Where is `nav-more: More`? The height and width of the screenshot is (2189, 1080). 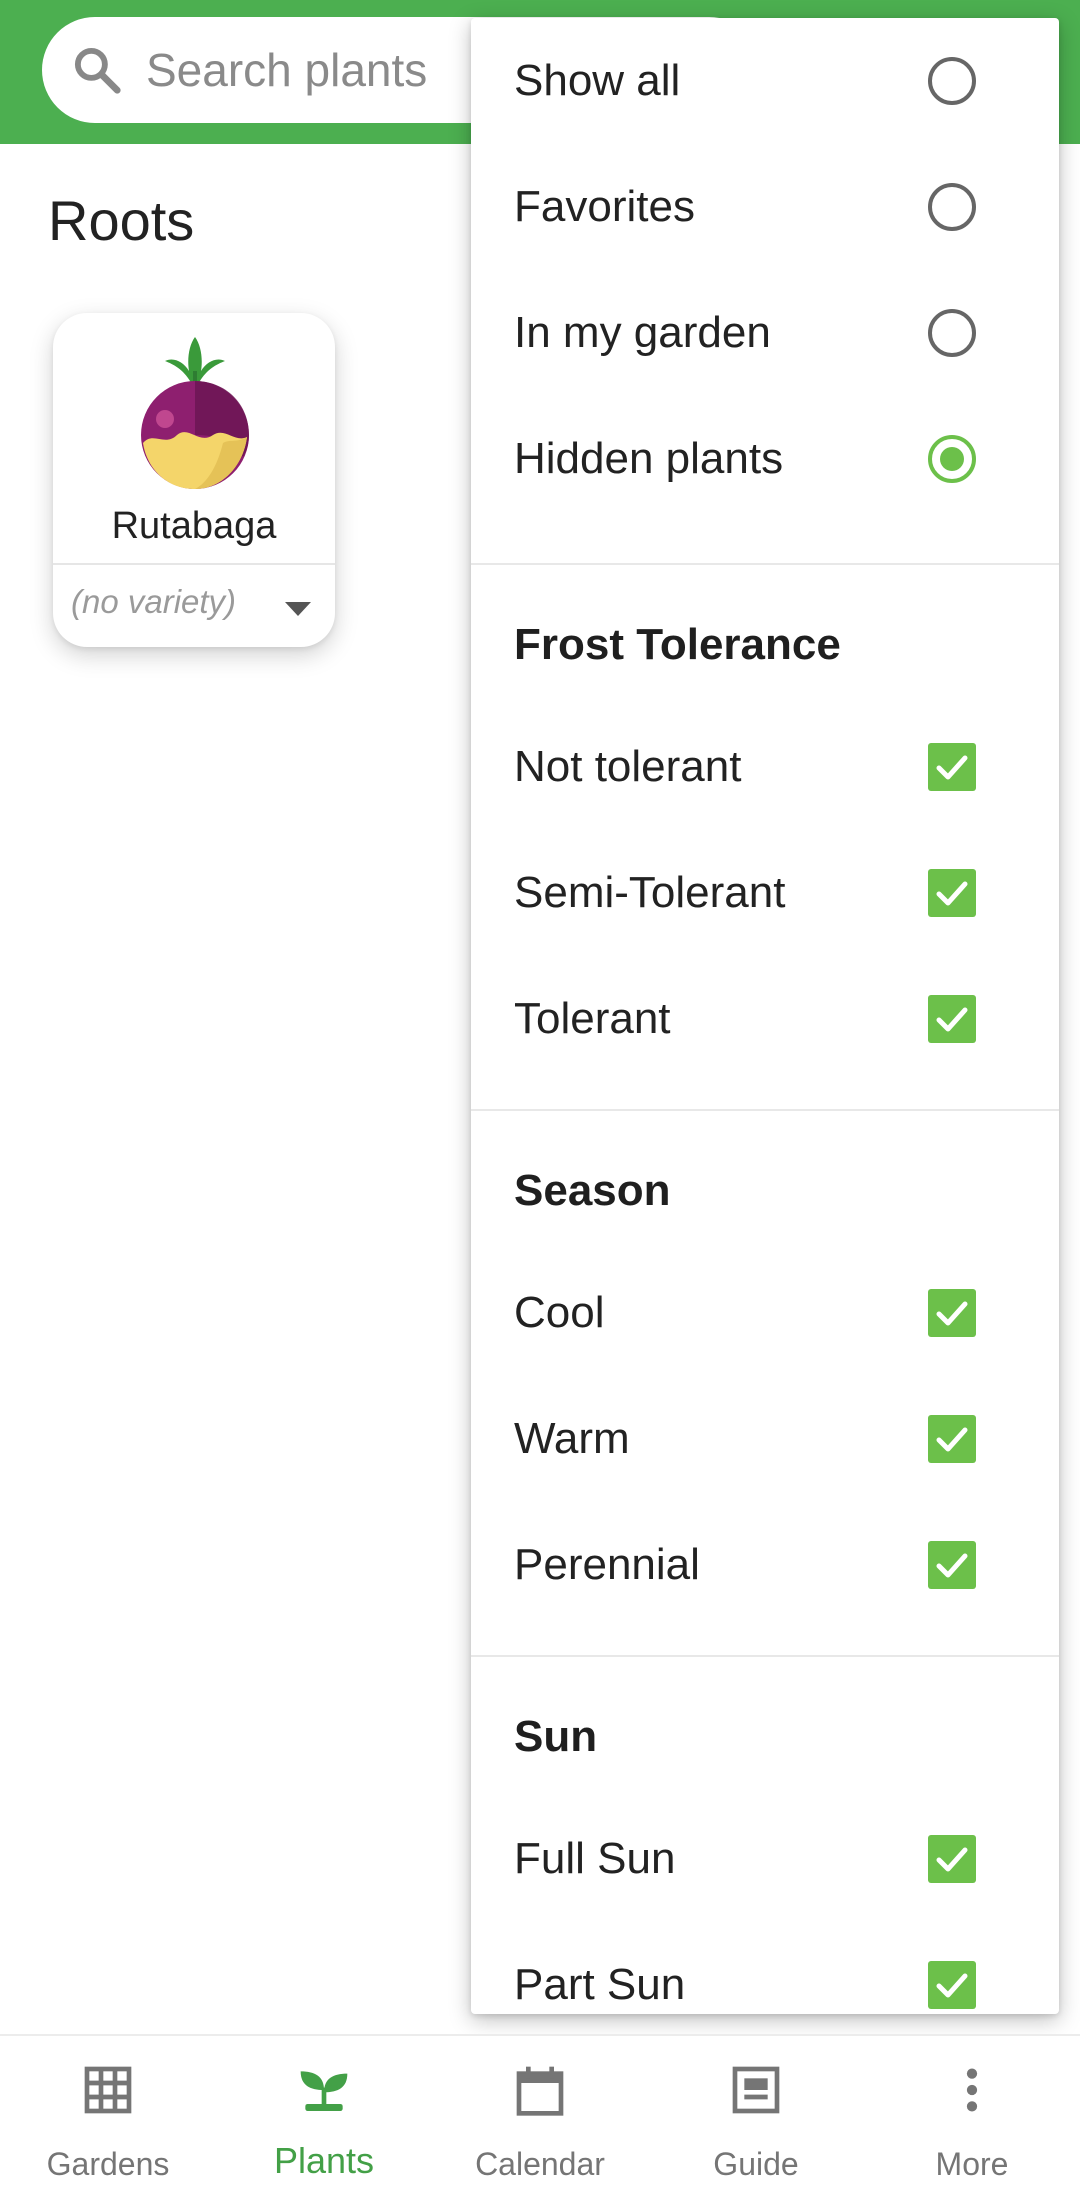 nav-more: More is located at coordinates (972, 2112).